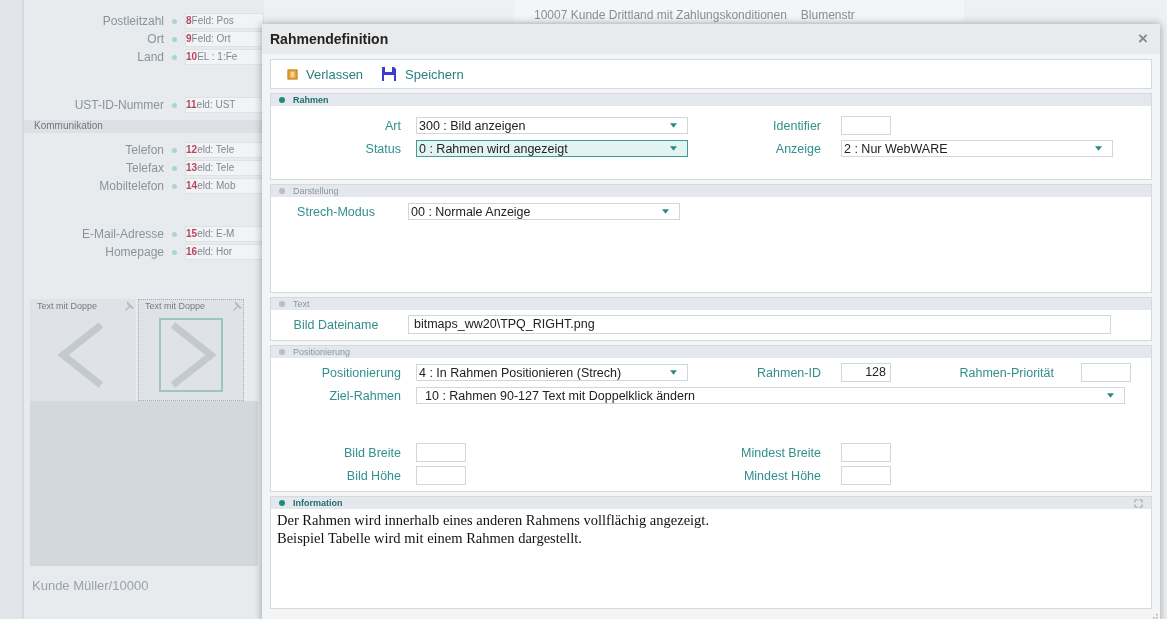 The height and width of the screenshot is (619, 1167). Describe the element at coordinates (132, 21) in the screenshot. I see `field-label: Postleitzahl` at that location.